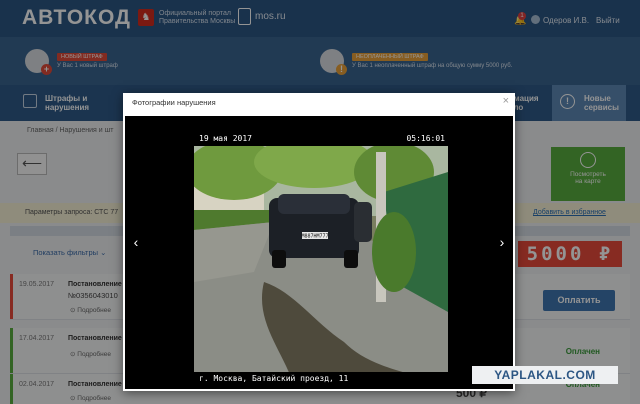  I want to click on photo-timestamp-bar: 19 мая 2017 05:16:01, so click(321, 139).